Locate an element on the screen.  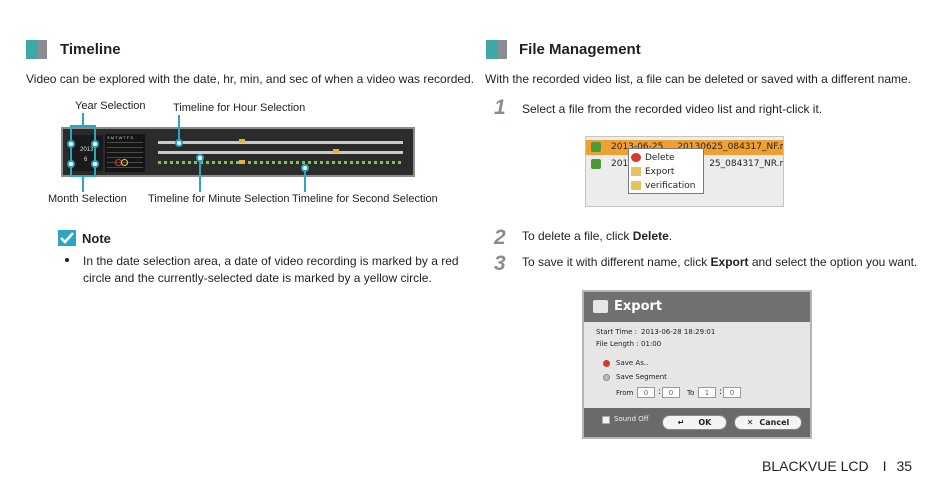
menu-item-delete: Delete is located at coordinates (653, 158).